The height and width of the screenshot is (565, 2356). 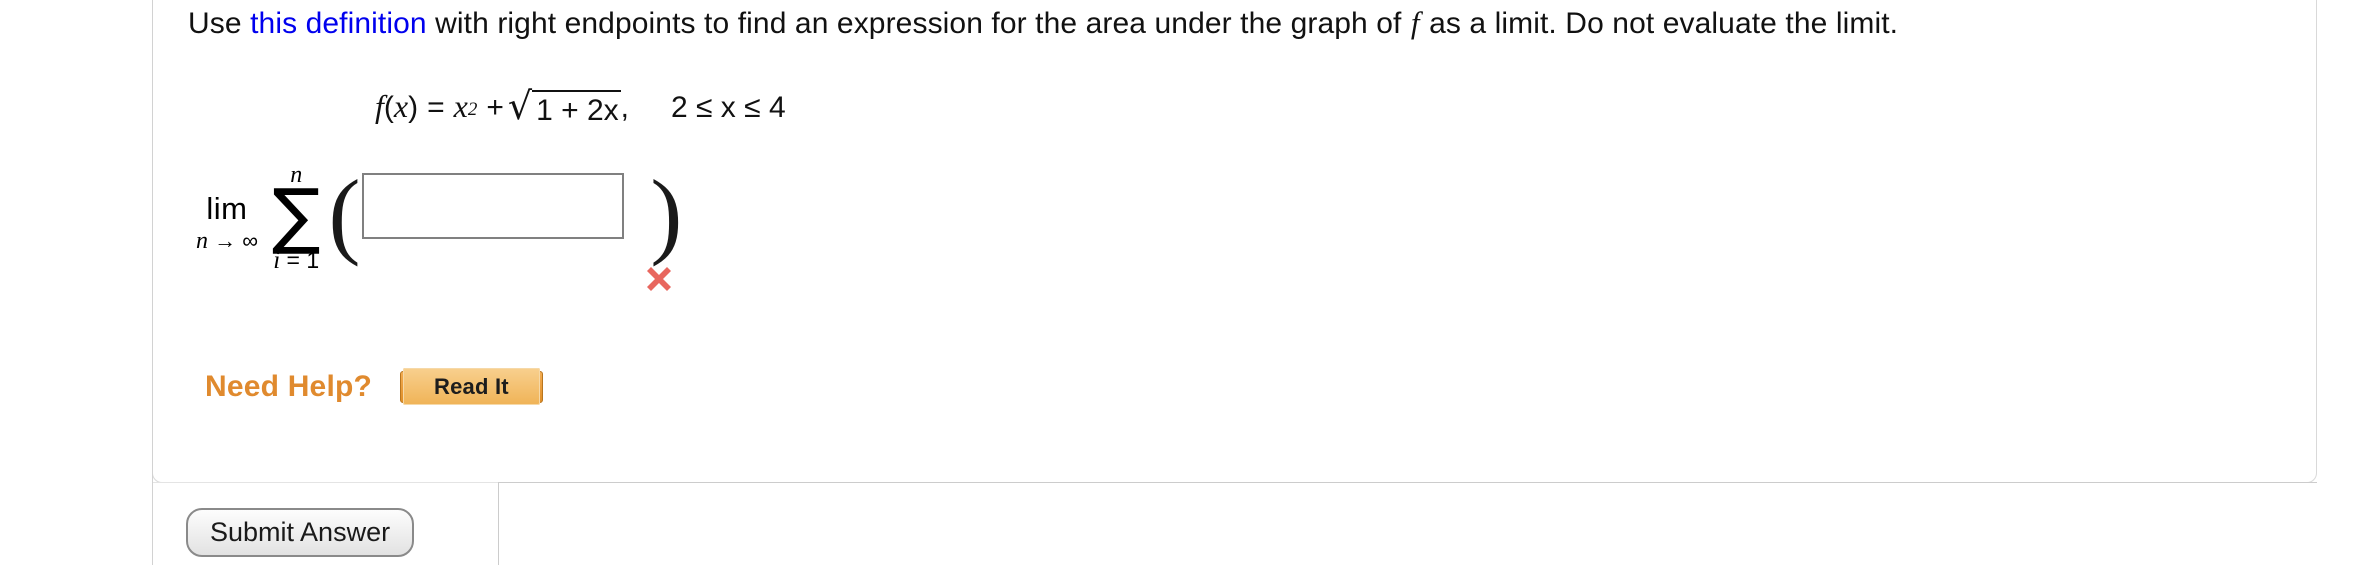 I want to click on close-paren: ), so click(x=666, y=214).